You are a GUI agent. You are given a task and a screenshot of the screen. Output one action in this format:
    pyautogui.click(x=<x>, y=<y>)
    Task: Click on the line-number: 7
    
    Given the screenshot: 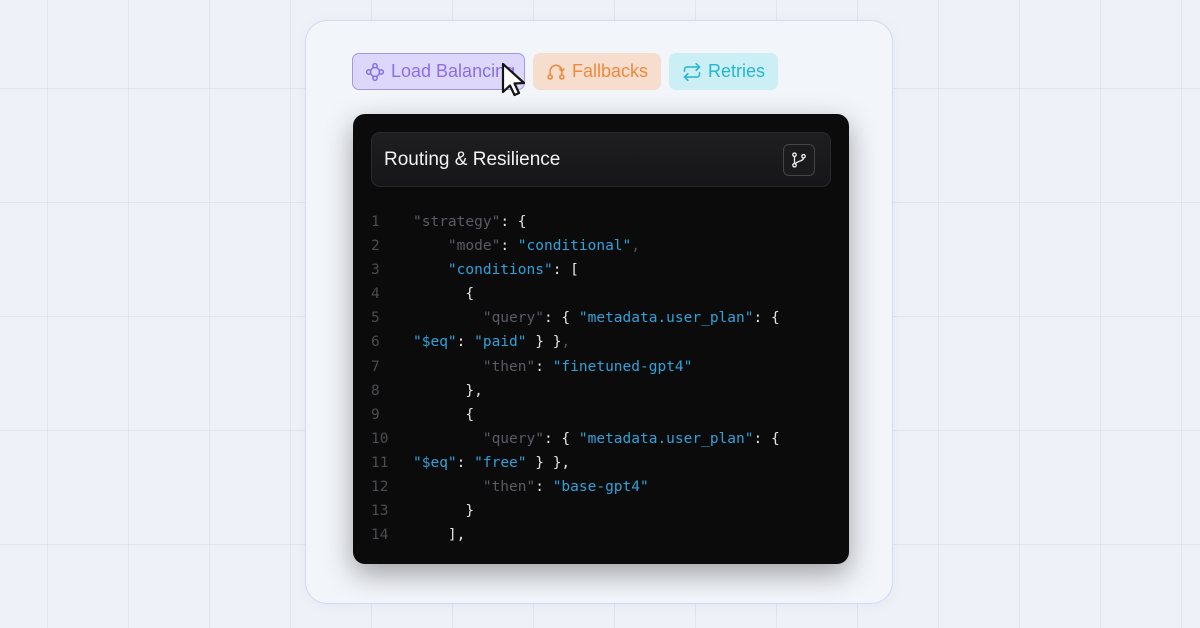 What is the action you would take?
    pyautogui.click(x=375, y=366)
    